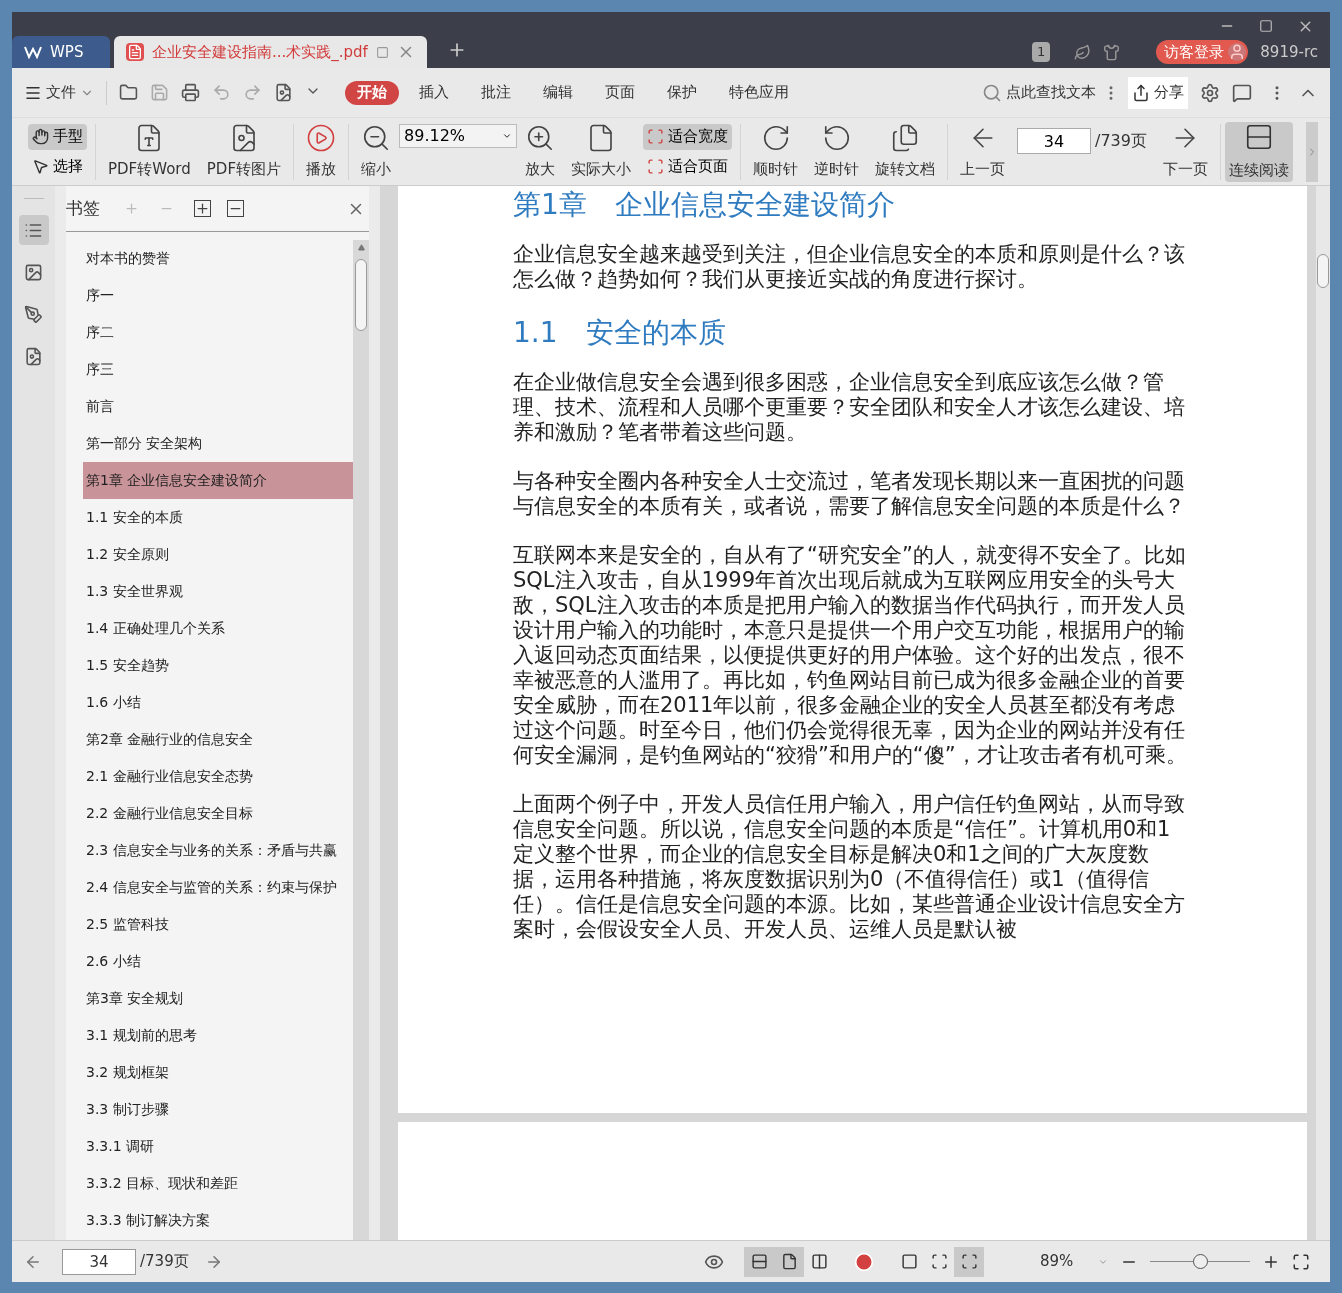 This screenshot has width=1342, height=1293. I want to click on ribbon-tab: 保护, so click(682, 92).